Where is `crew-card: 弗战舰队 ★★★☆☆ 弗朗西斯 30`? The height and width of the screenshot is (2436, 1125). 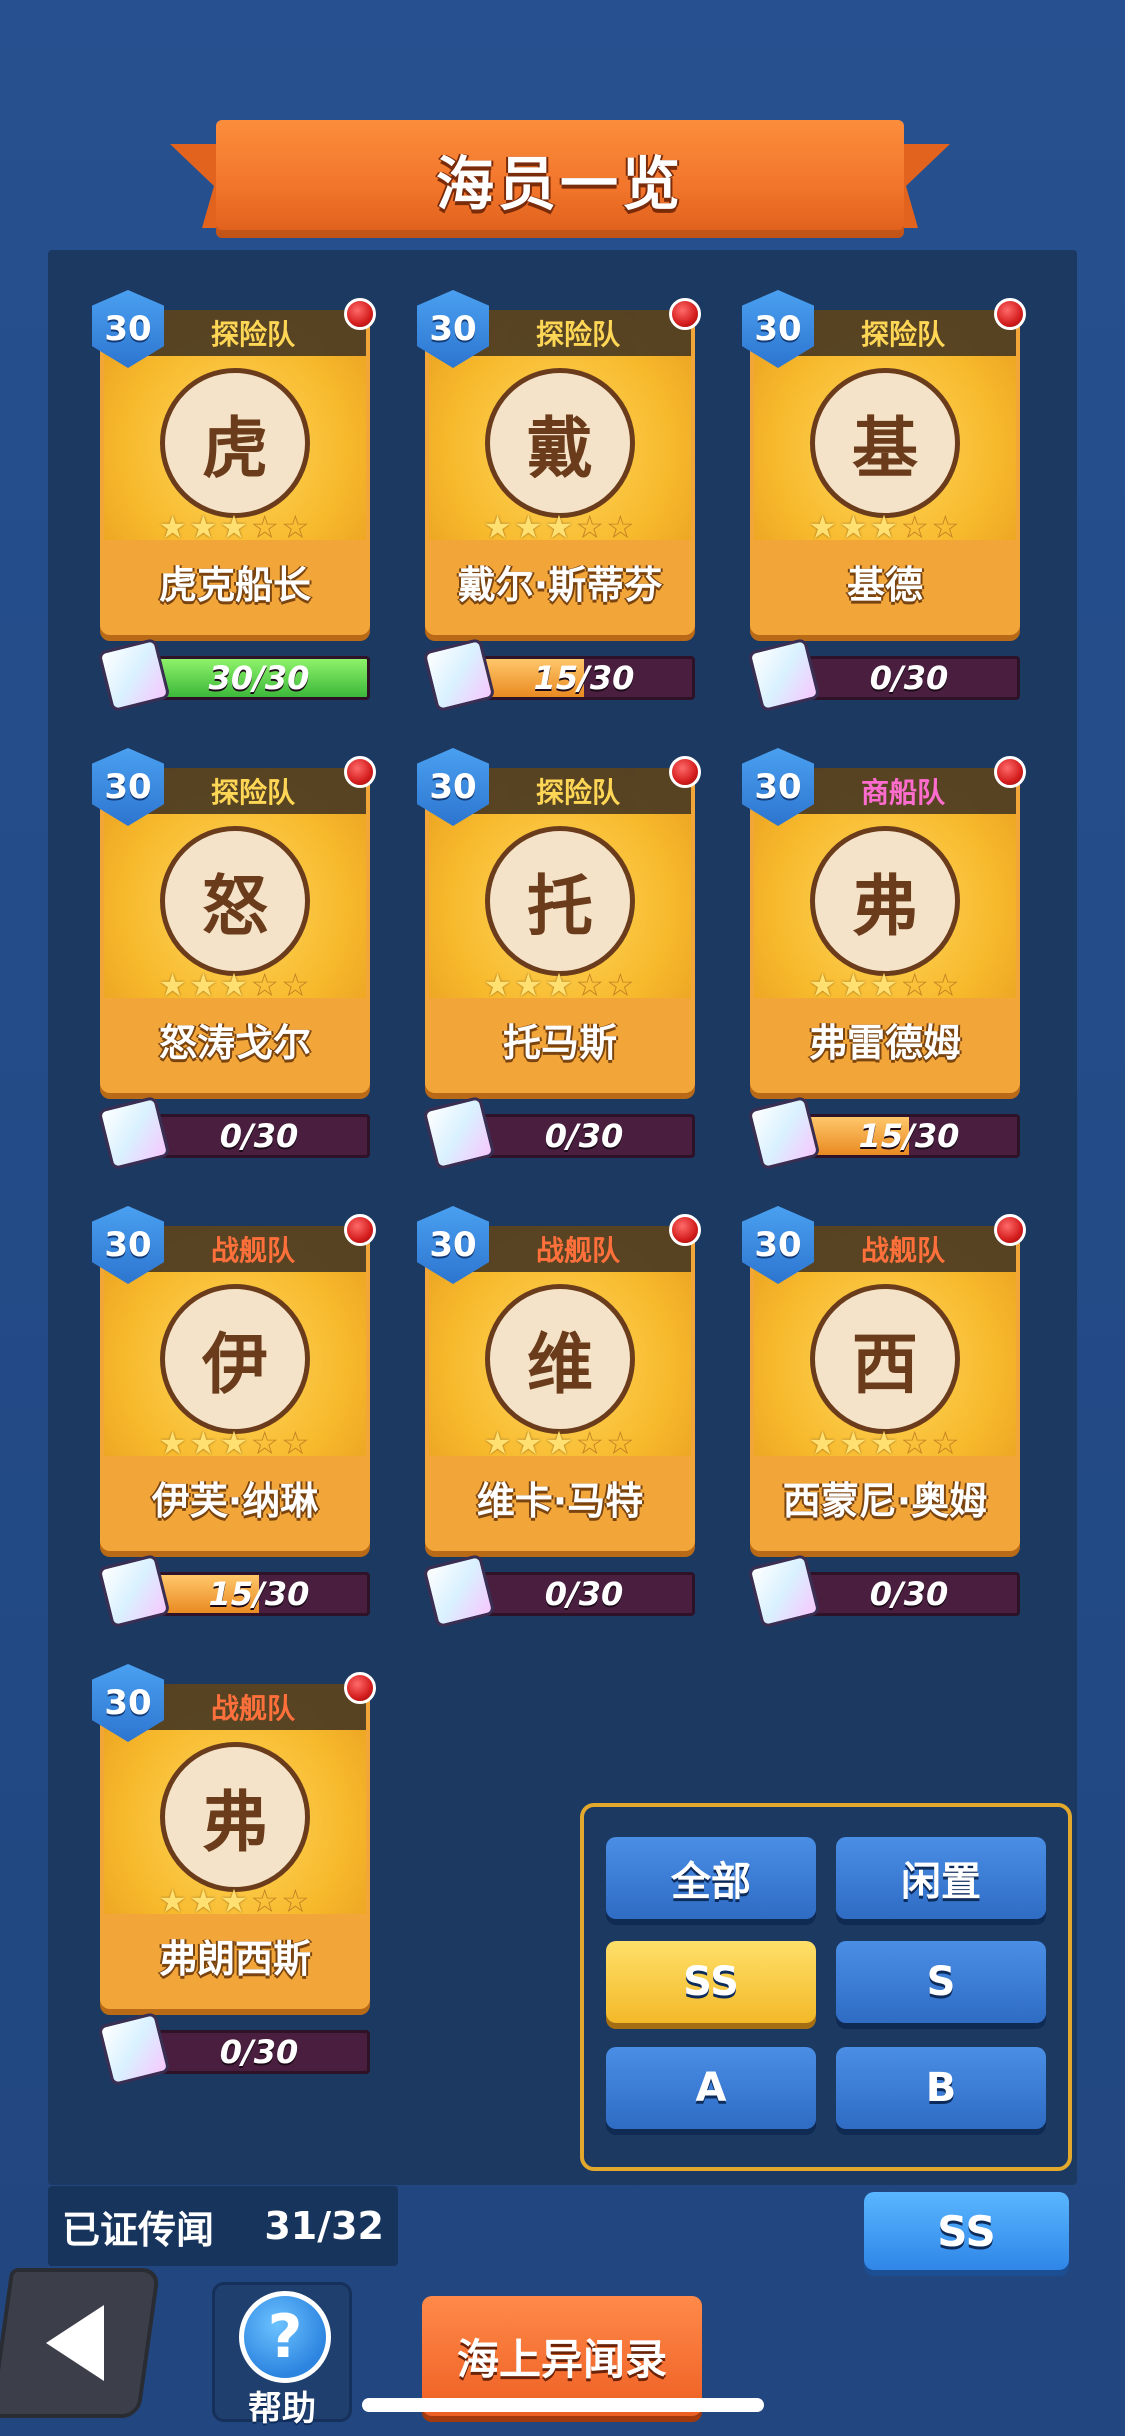 crew-card: 弗战舰队 ★★★☆☆ 弗朗西斯 30 is located at coordinates (234, 1836).